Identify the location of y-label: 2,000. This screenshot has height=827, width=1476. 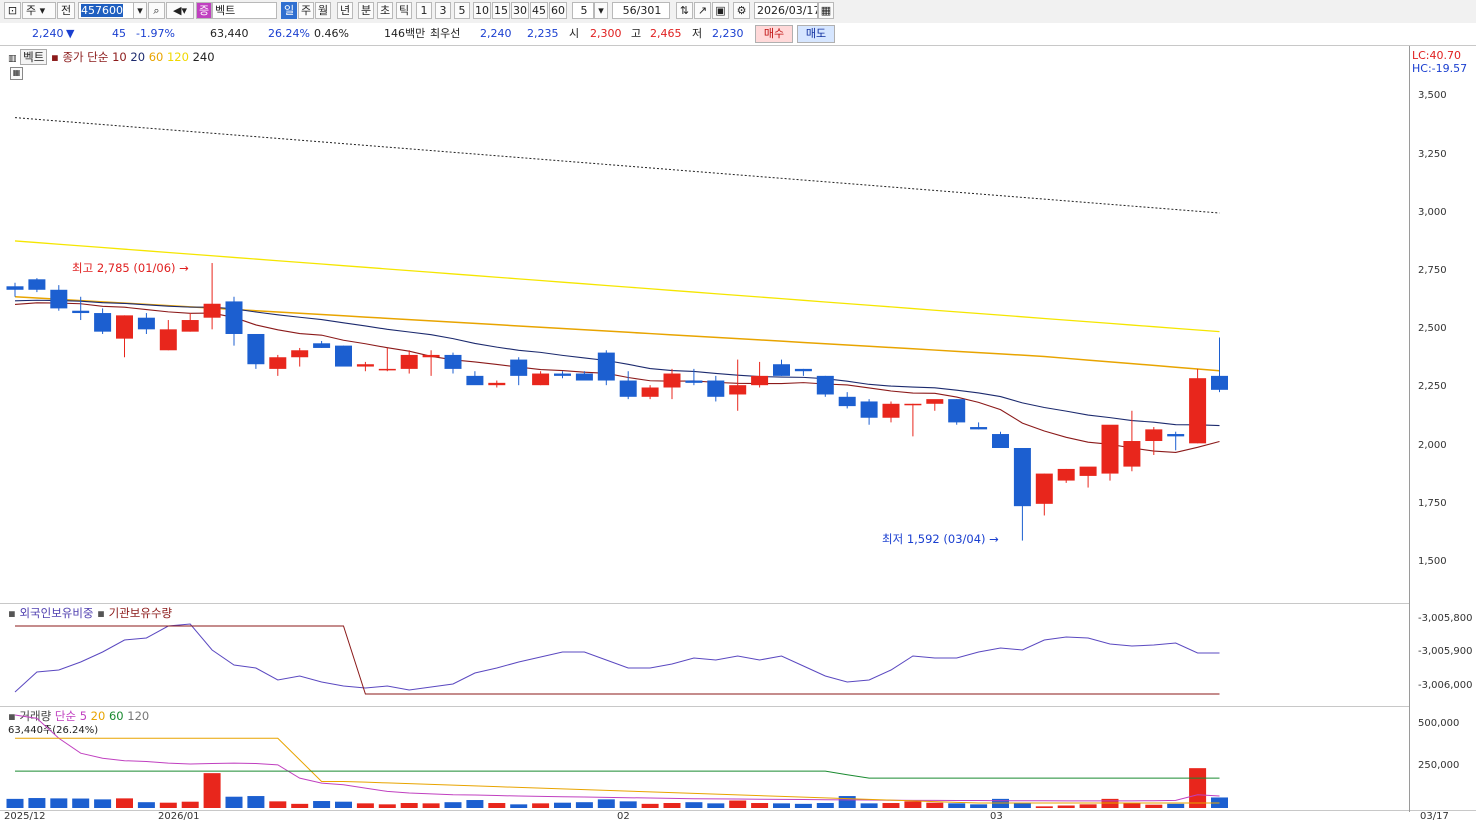
(1432, 445).